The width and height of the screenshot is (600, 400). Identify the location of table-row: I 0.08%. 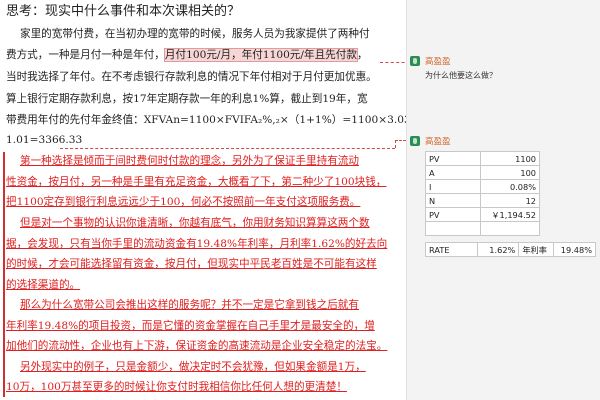
(482, 186).